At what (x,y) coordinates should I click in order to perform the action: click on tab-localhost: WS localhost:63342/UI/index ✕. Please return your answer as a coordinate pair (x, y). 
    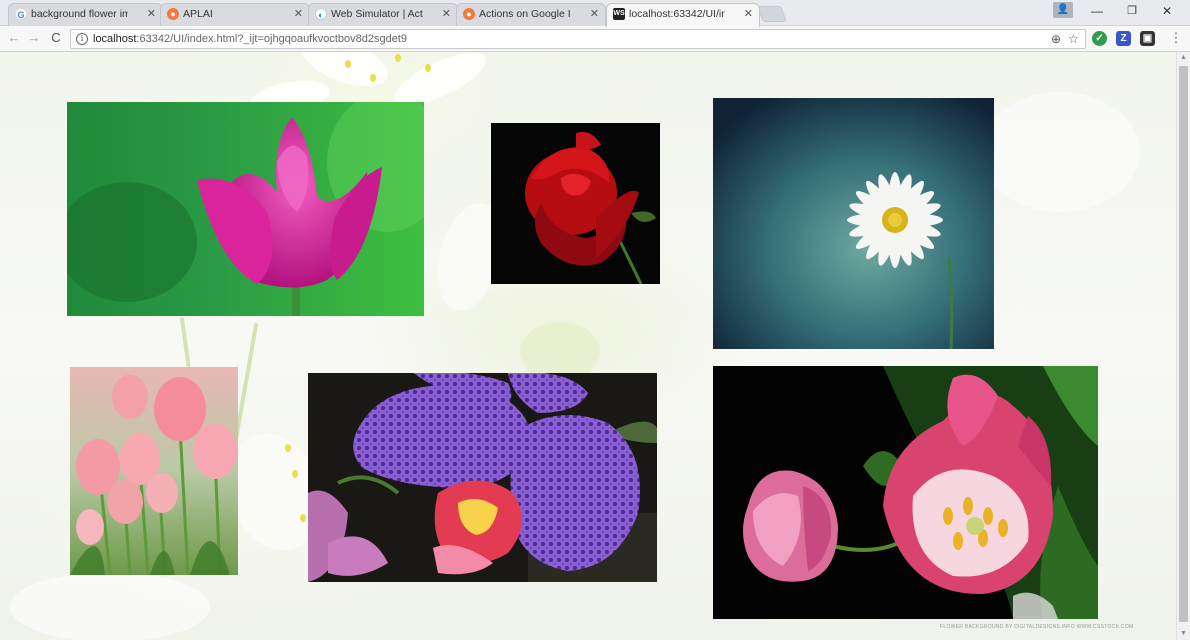
    Looking at the image, I should click on (683, 15).